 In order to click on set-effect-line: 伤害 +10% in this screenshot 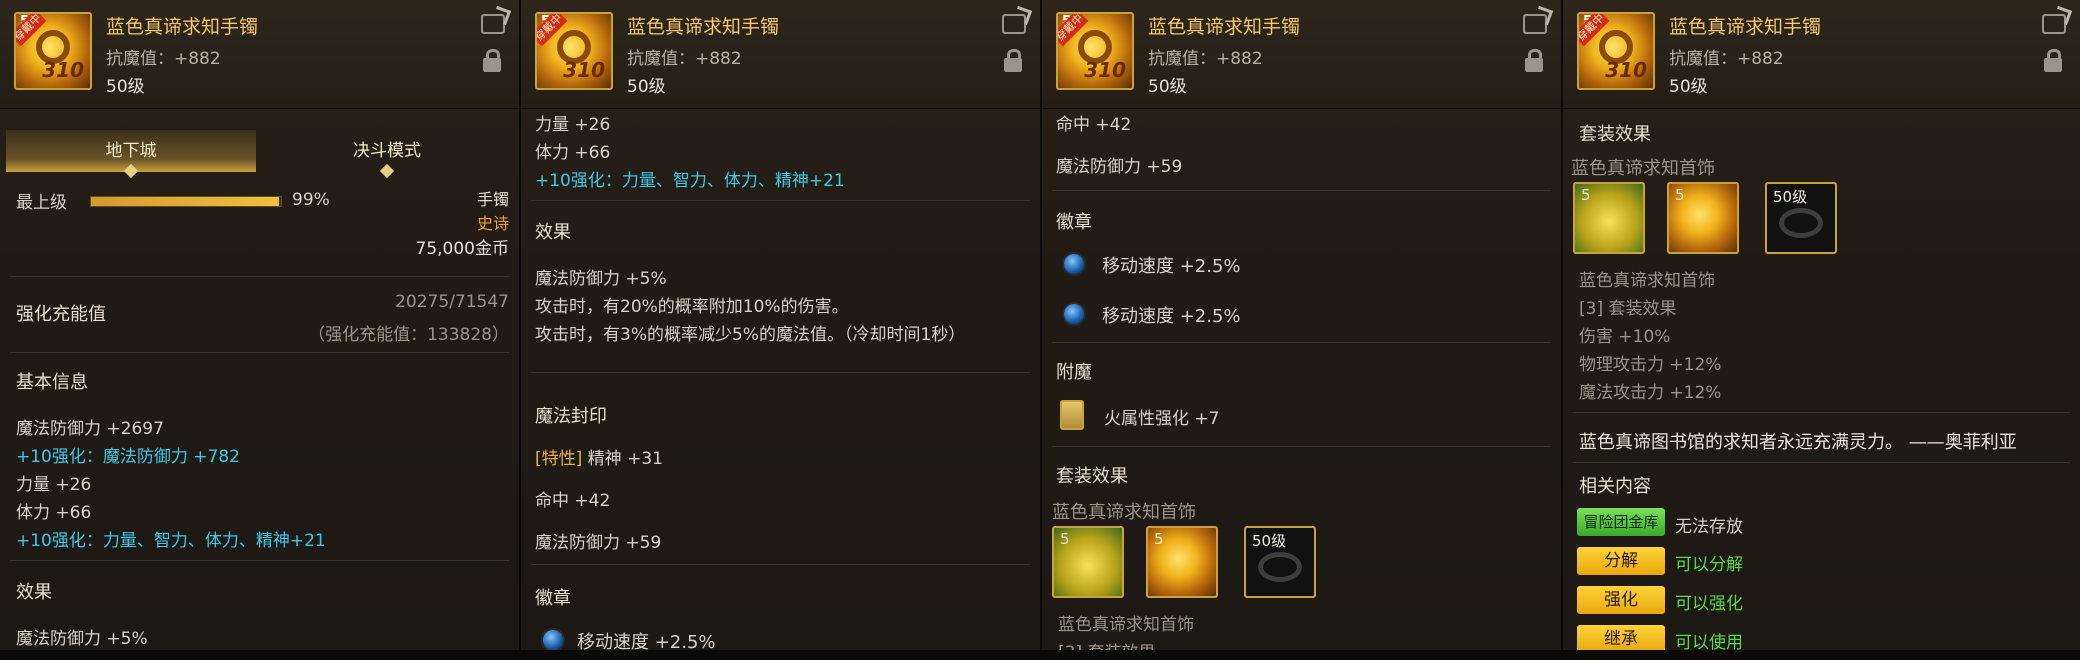, I will do `click(1625, 337)`.